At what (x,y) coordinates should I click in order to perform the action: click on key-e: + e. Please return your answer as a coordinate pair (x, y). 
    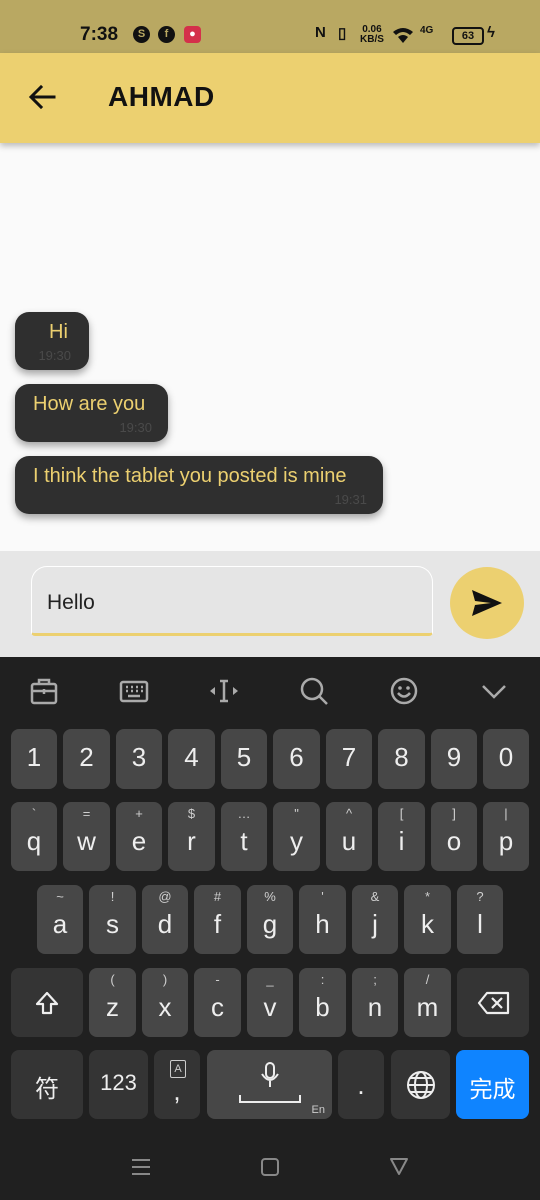
    Looking at the image, I should click on (139, 836).